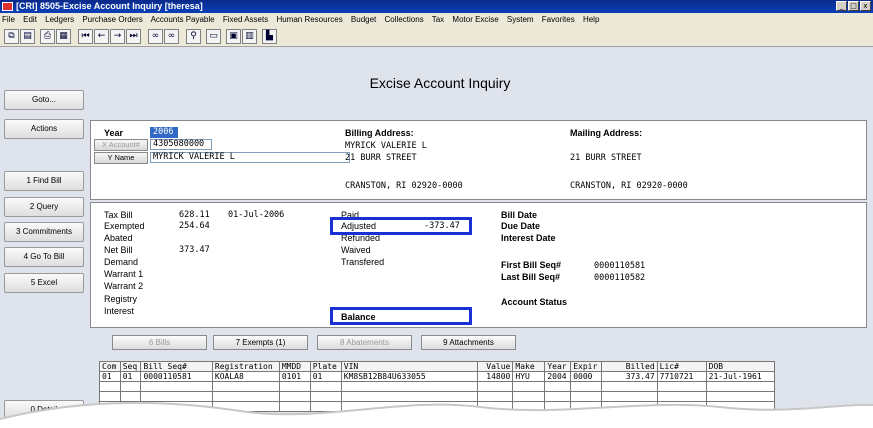  What do you see at coordinates (213, 36) in the screenshot?
I see `screen-icon: ▭` at bounding box center [213, 36].